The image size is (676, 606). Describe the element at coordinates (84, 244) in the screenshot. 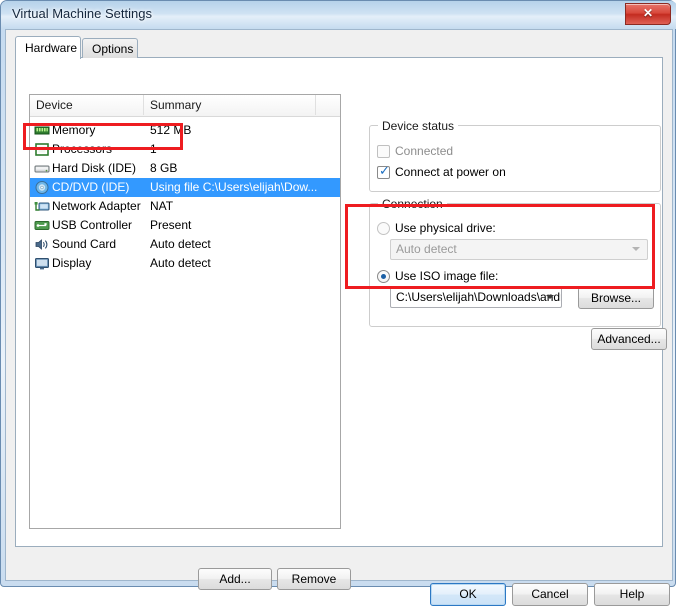

I see `device-name: Sound Card` at that location.